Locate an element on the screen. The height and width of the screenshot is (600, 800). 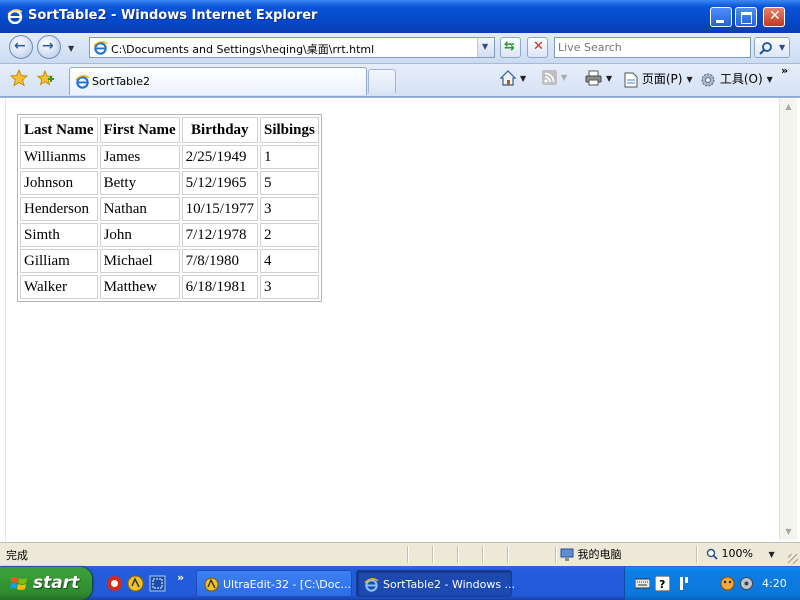
resize-grip is located at coordinates (793, 559).